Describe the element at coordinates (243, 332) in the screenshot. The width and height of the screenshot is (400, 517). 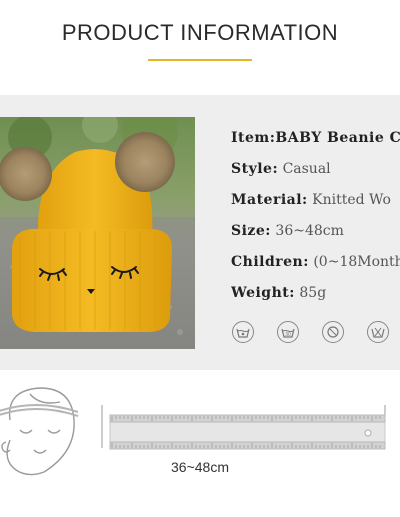
I see `hand-wash-icon` at that location.